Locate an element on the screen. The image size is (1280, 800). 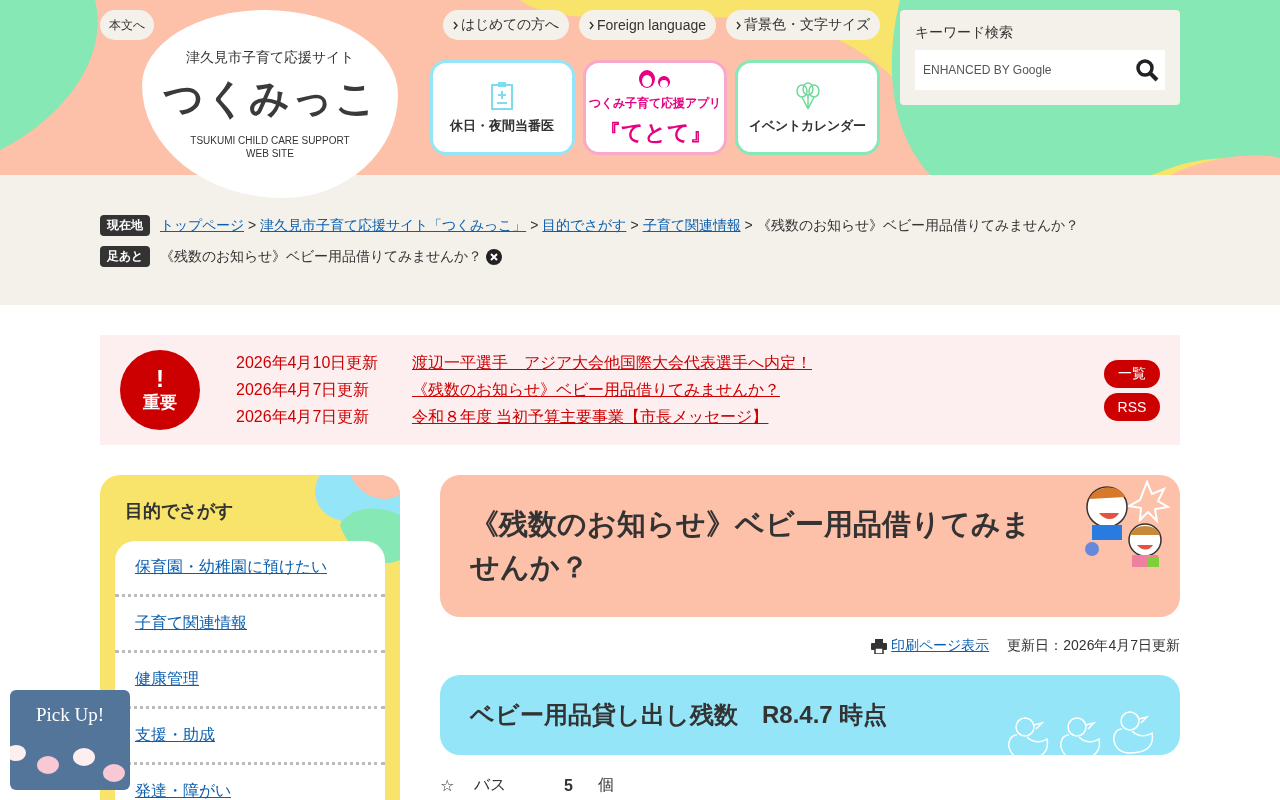
search-label: キーワード検索 is located at coordinates (964, 33).